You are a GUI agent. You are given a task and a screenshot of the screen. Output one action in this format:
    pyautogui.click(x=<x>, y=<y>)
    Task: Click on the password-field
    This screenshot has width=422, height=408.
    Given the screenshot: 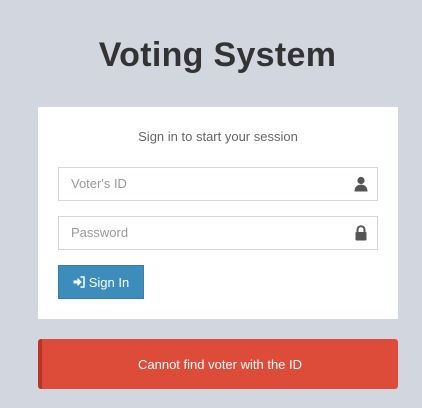 What is the action you would take?
    pyautogui.click(x=218, y=233)
    